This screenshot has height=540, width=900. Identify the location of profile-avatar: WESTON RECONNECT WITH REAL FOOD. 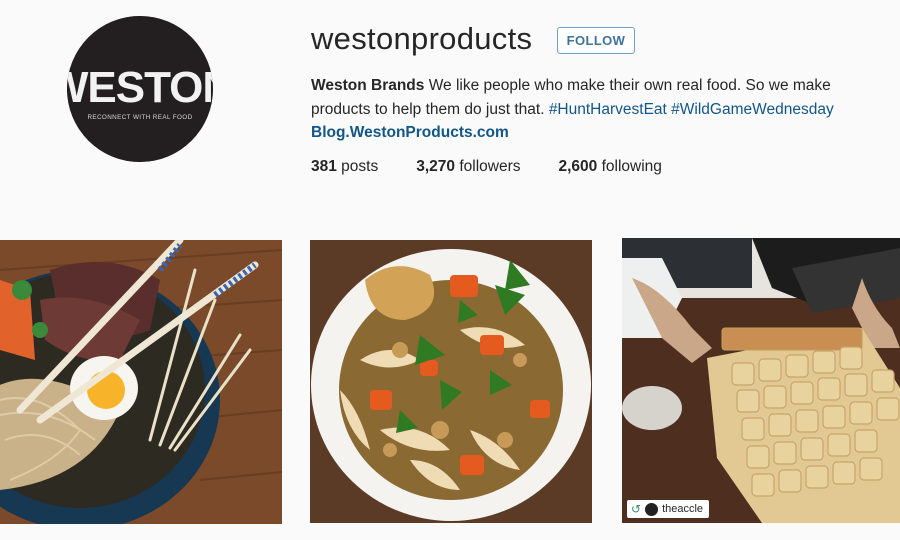
(140, 89).